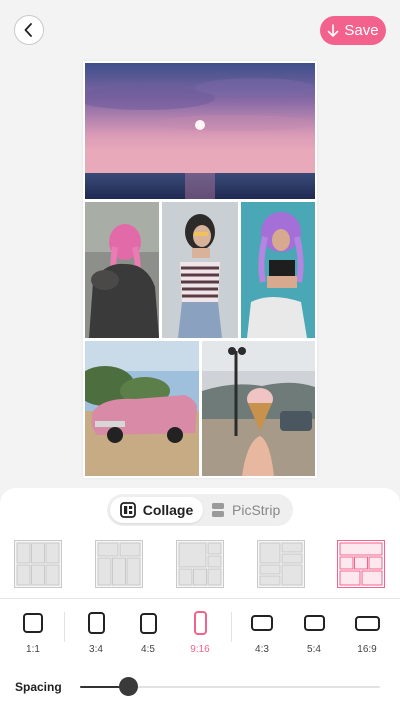 This screenshot has height=711, width=400. What do you see at coordinates (200, 623) in the screenshot?
I see `ratio-9-16-icon` at bounding box center [200, 623].